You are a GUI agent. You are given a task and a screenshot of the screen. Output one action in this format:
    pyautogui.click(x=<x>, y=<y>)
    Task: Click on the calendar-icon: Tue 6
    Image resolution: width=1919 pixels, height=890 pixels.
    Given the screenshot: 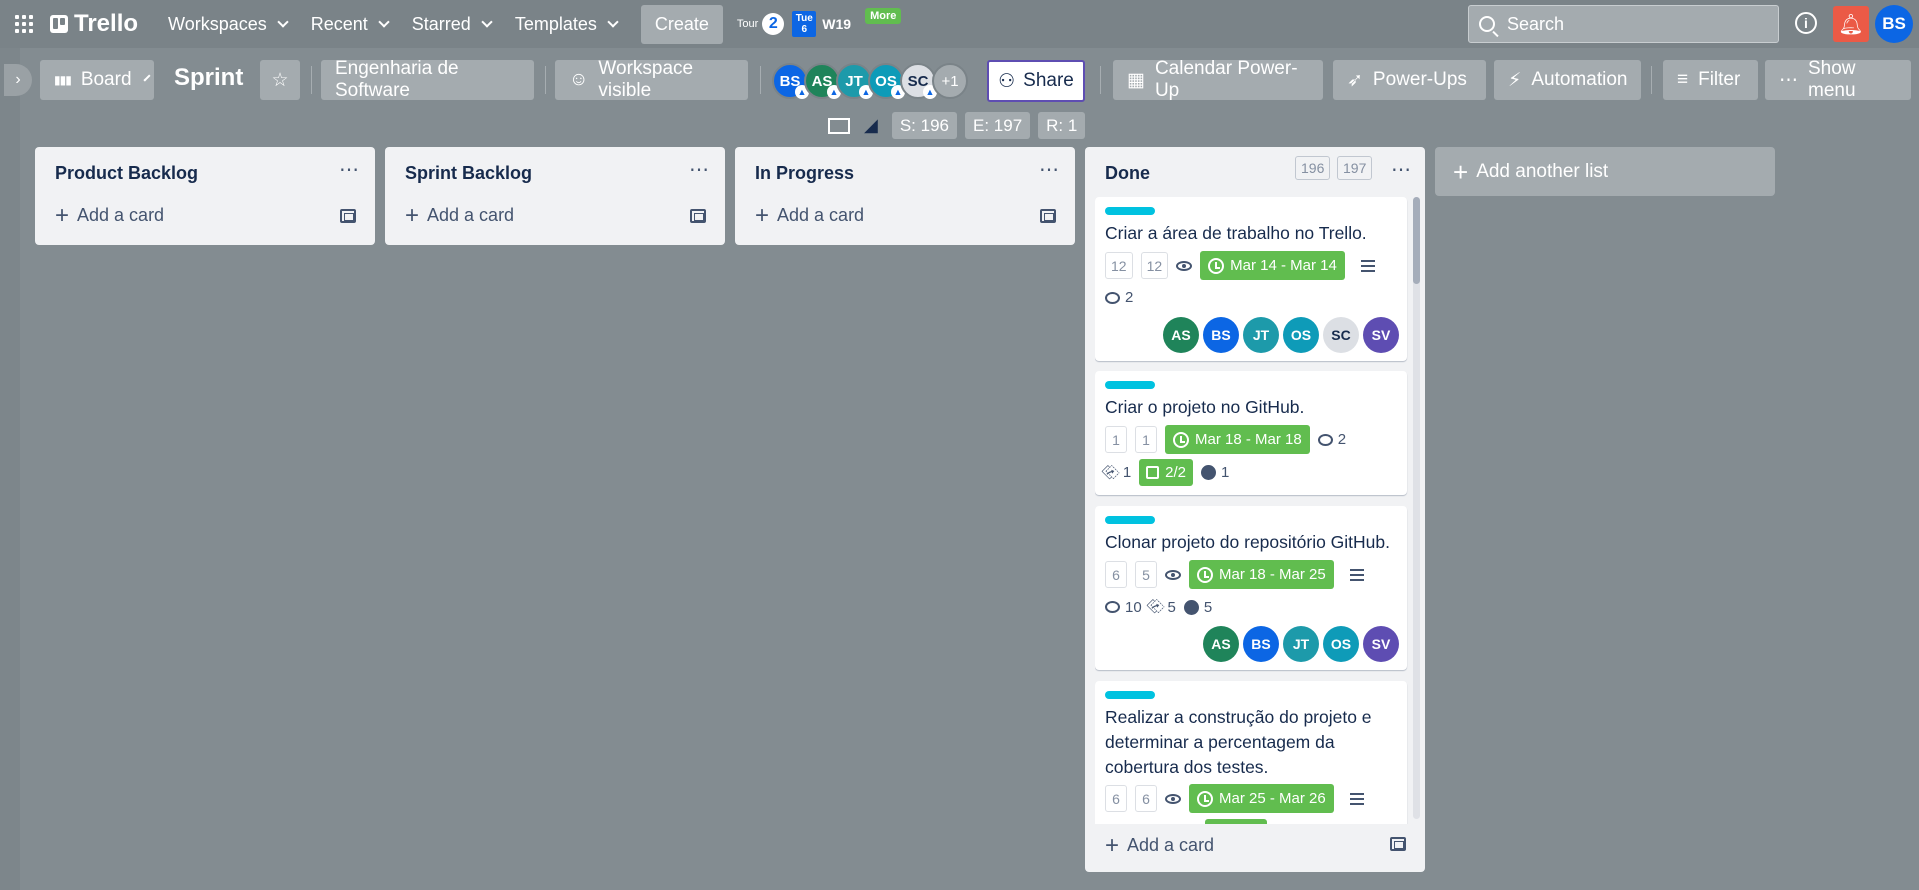 What is the action you would take?
    pyautogui.click(x=804, y=24)
    